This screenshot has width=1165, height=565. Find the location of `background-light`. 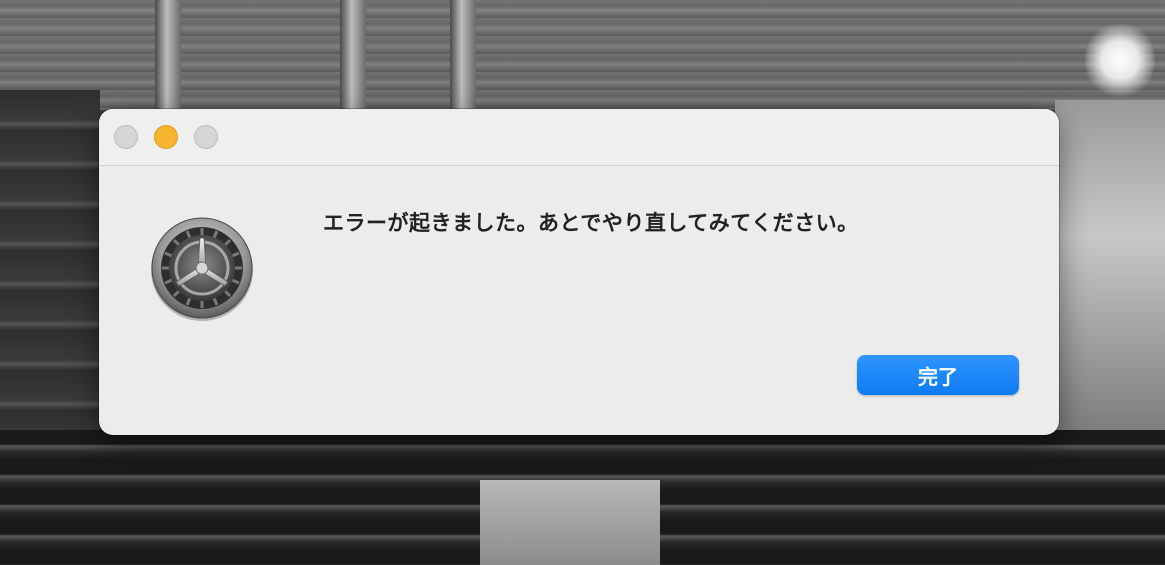

background-light is located at coordinates (1120, 60).